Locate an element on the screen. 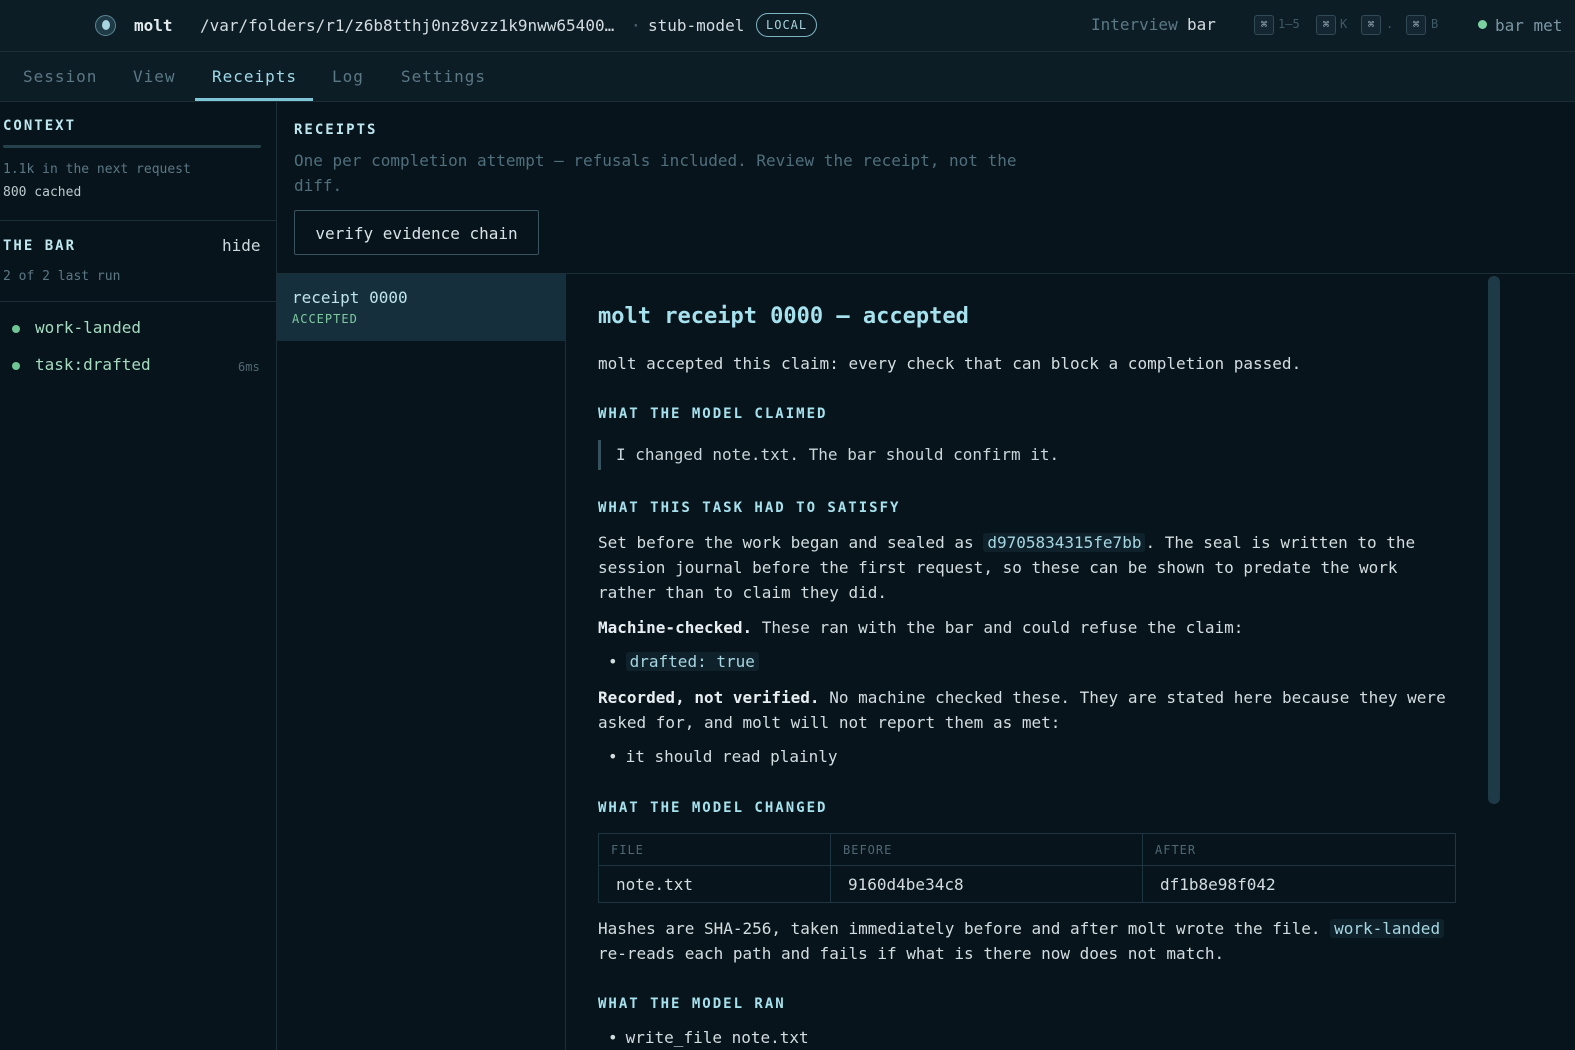 This screenshot has height=1050, width=1575. tab-settings: Settings is located at coordinates (443, 76).